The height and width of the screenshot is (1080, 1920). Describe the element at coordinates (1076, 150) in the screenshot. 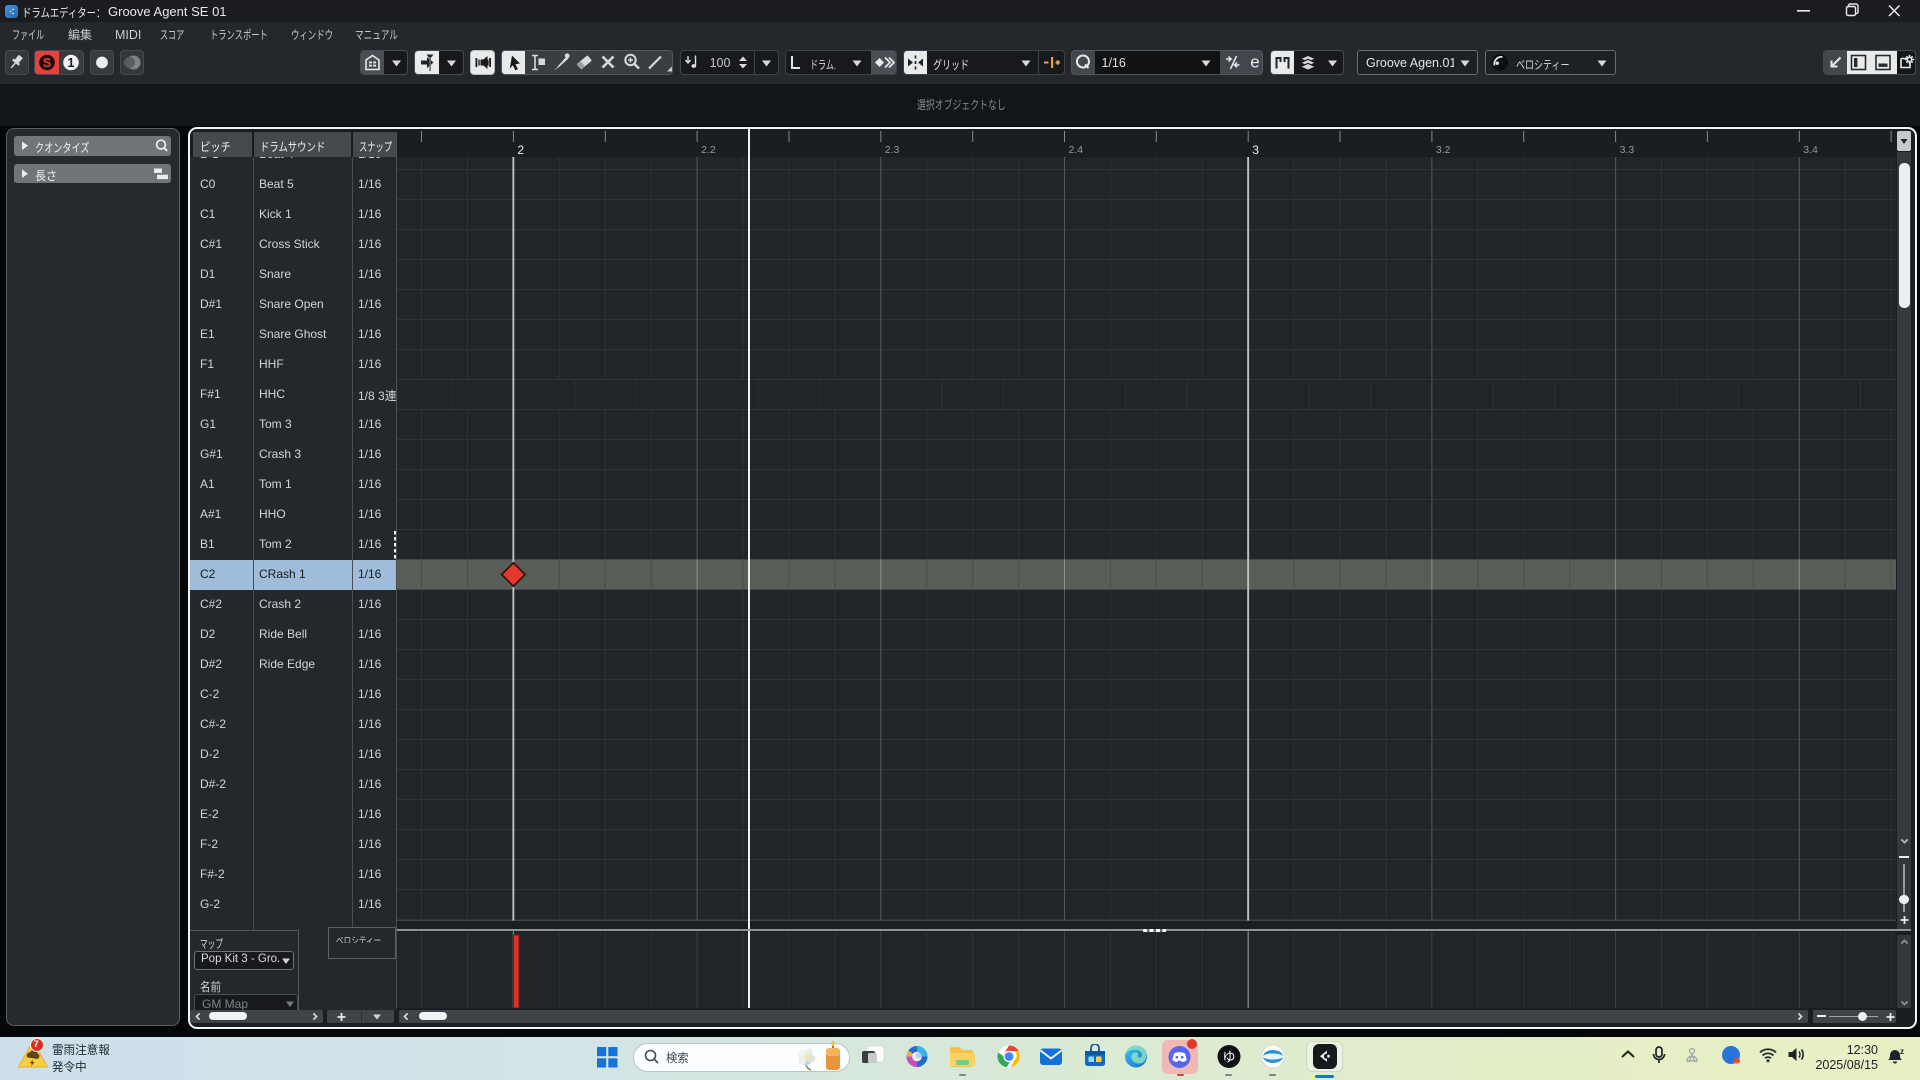

I see `svg-text: 2.4` at that location.